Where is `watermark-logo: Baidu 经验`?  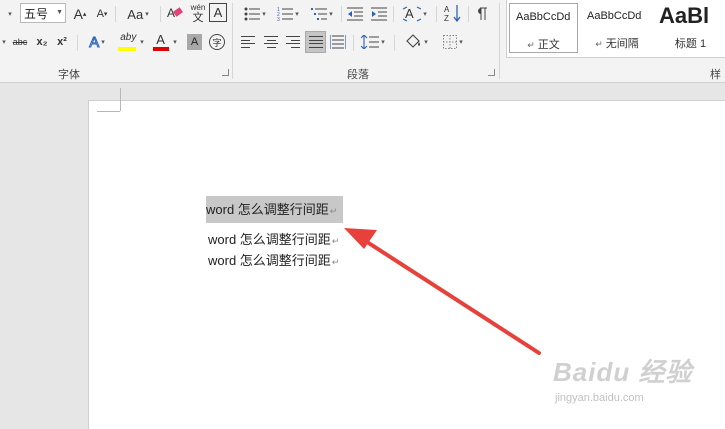 watermark-logo: Baidu 经验 is located at coordinates (623, 372).